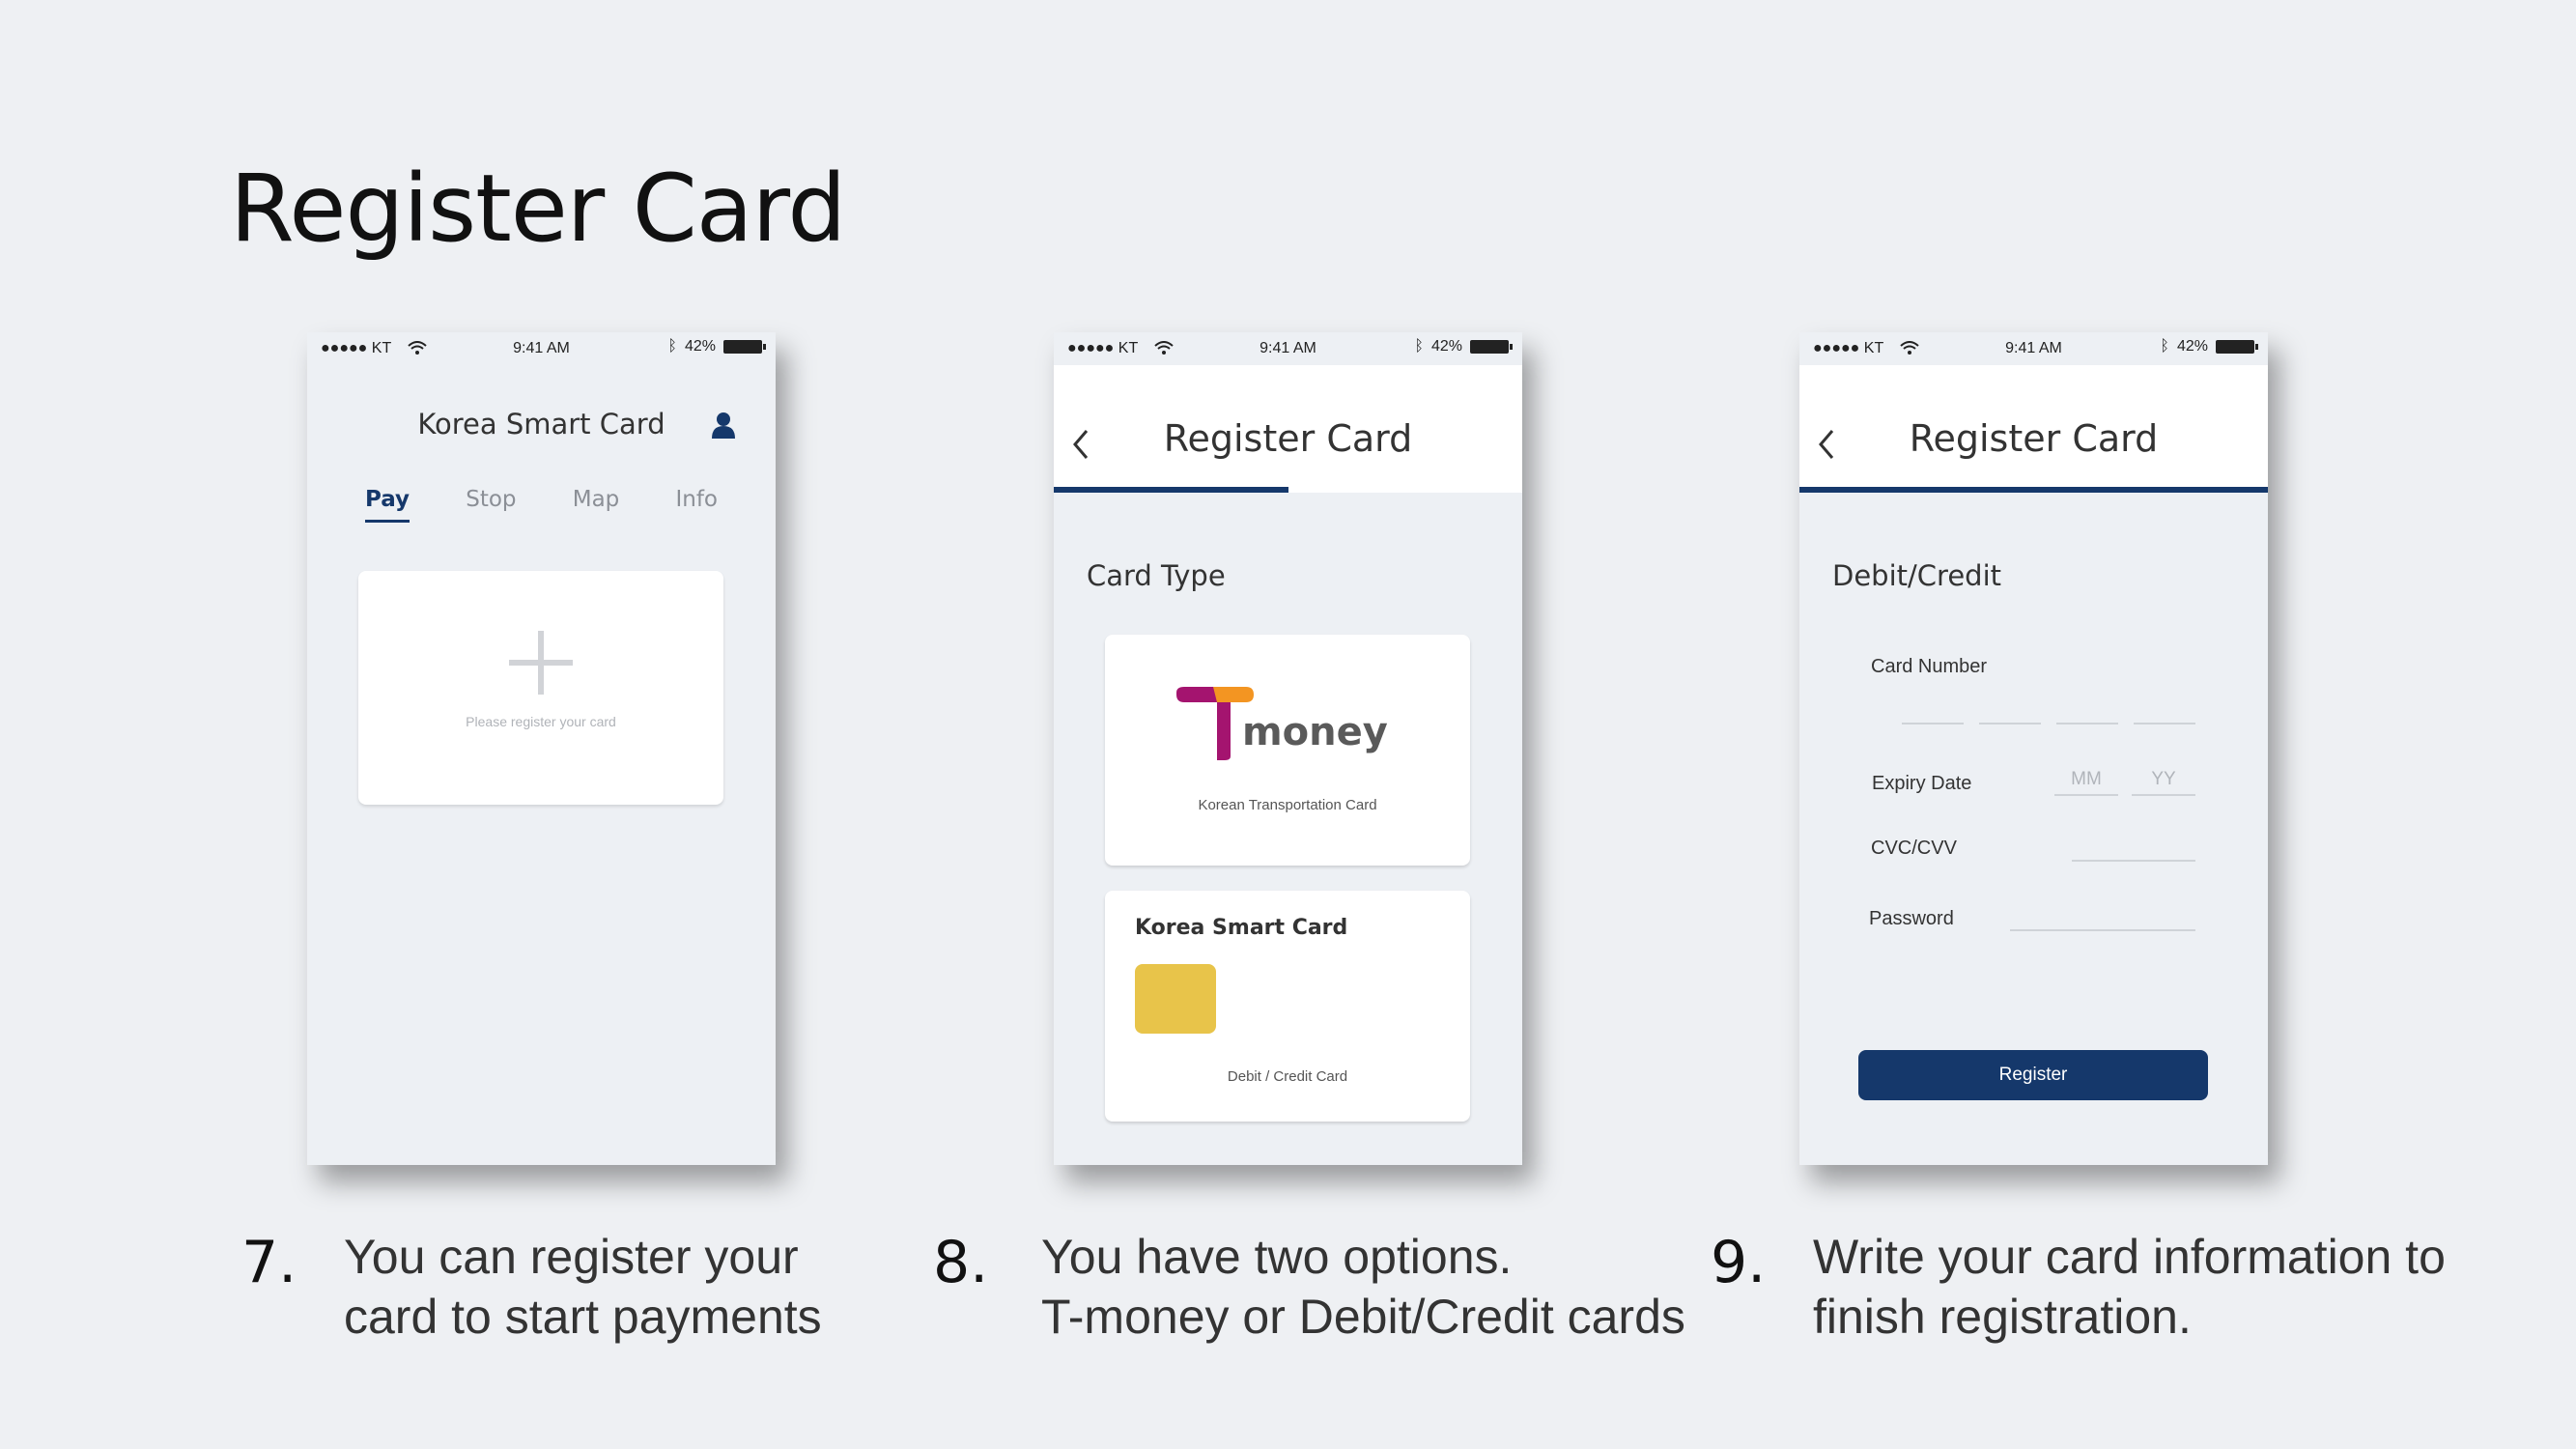 This screenshot has width=2576, height=1449. I want to click on tab-map: Map, so click(596, 505).